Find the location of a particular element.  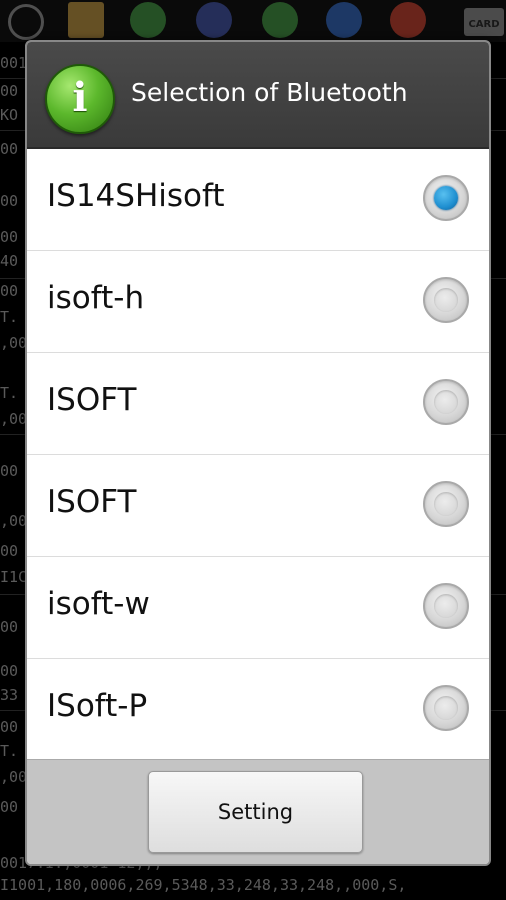

log-line: KO is located at coordinates (9, 115).